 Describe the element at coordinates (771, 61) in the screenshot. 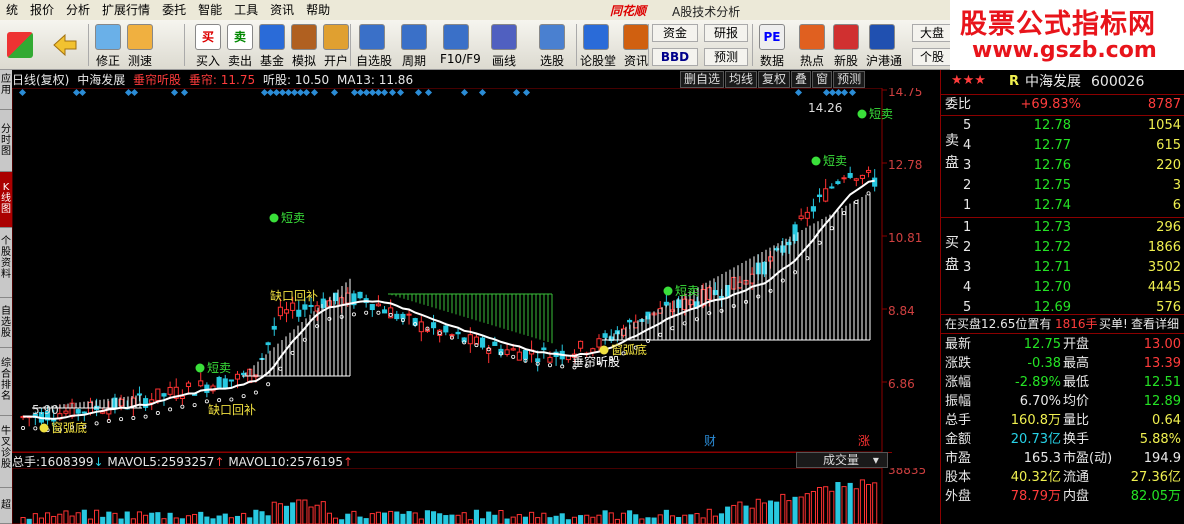

I see `toolbar-button-label: 数据` at that location.